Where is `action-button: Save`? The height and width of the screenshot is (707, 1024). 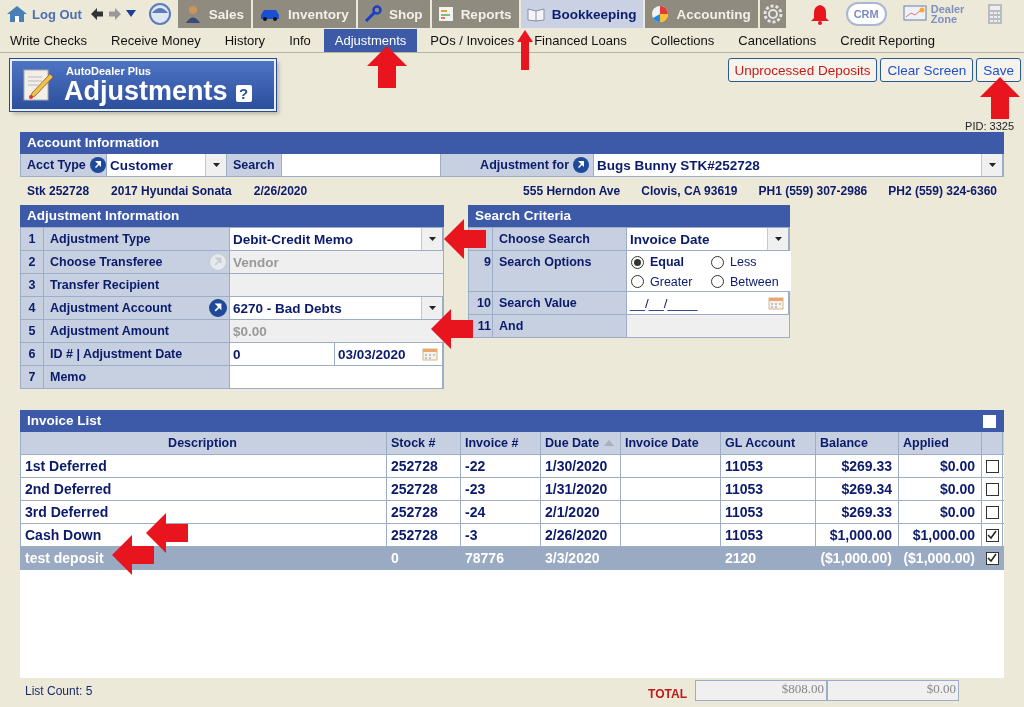 action-button: Save is located at coordinates (998, 70).